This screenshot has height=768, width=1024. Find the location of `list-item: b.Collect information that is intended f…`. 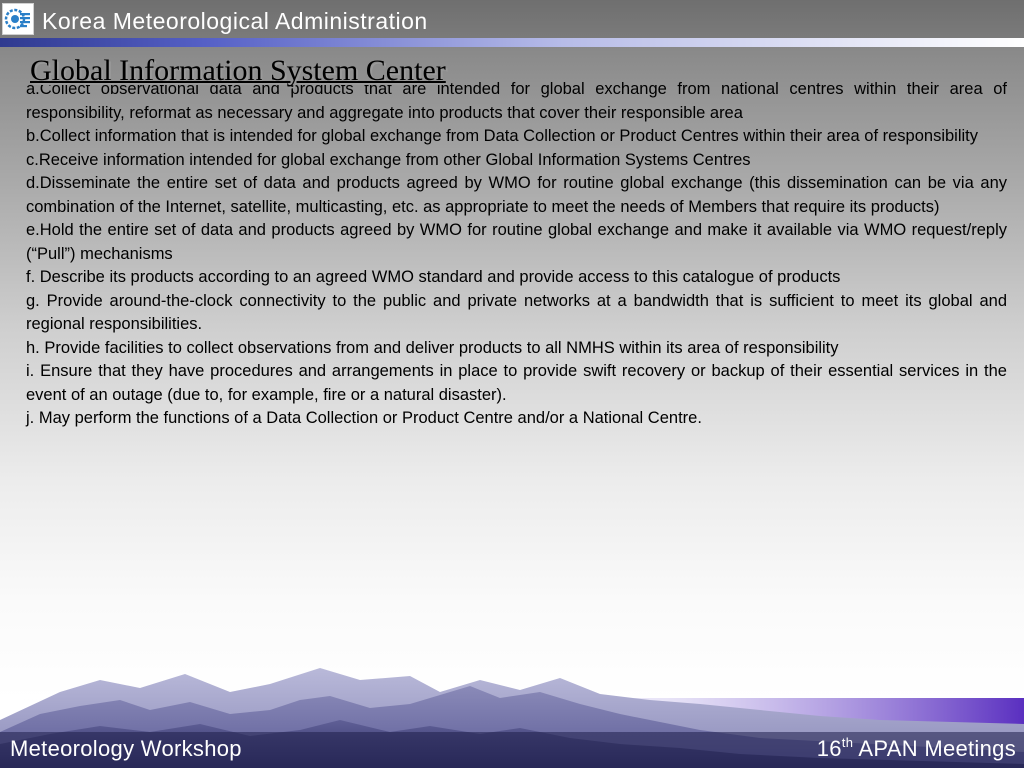

list-item: b.Collect information that is intended f… is located at coordinates (502, 136).